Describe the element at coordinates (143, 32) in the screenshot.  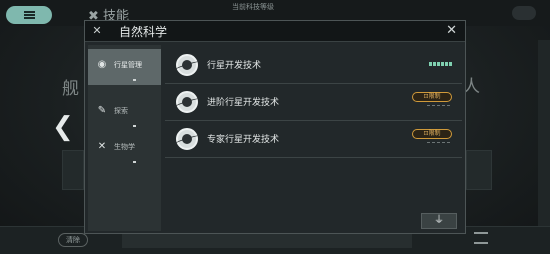
I see `modal-title: 自然科学` at that location.